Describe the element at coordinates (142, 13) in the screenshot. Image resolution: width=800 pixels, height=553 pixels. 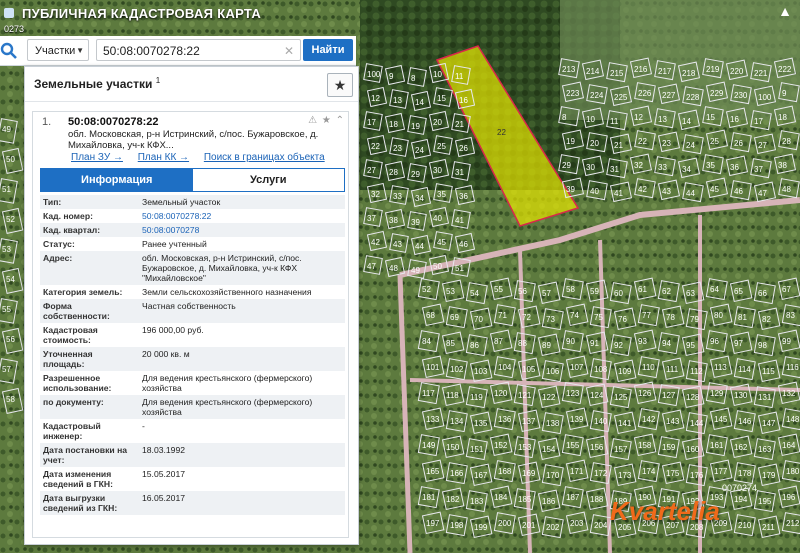
I see `app-title: ПУБЛИЧНАЯ КАДАСТРОВАЯ КАРТА` at that location.